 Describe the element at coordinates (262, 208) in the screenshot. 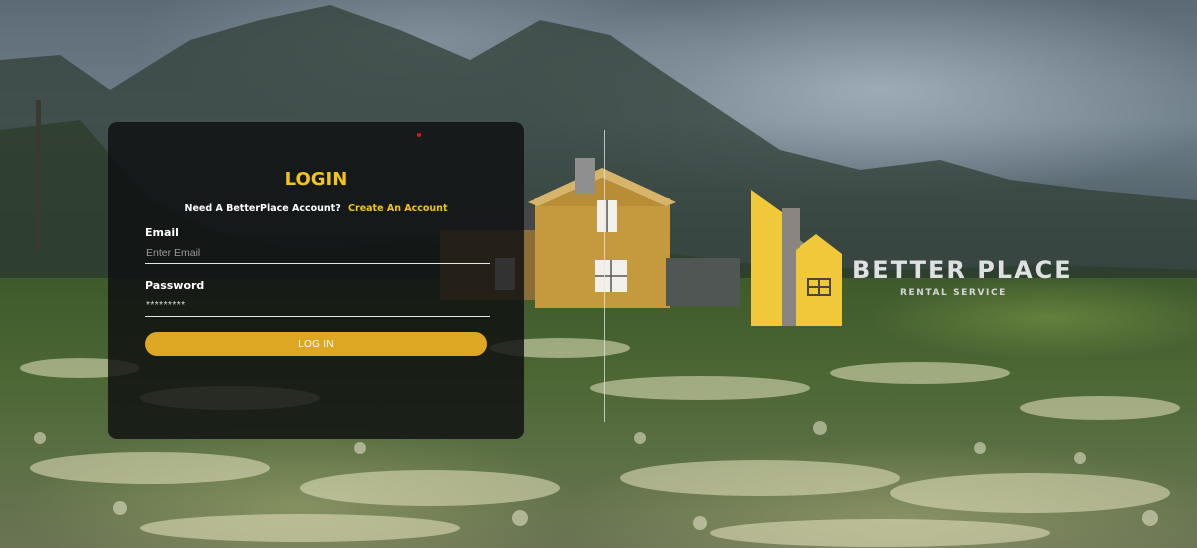

I see `account-prompt-text: Need A BetterPlace Account?` at that location.